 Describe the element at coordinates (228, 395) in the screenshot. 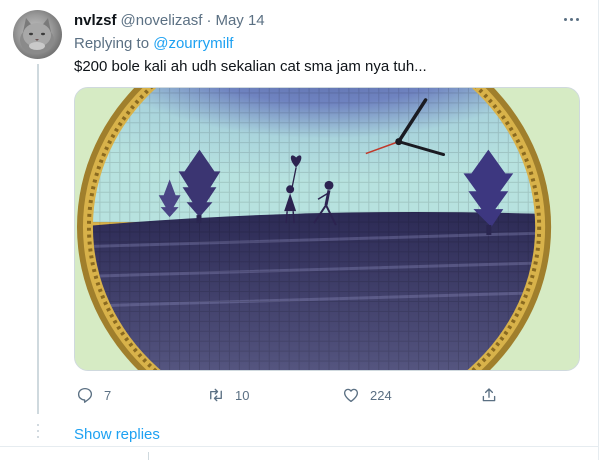

I see `retweet-button: 10` at that location.